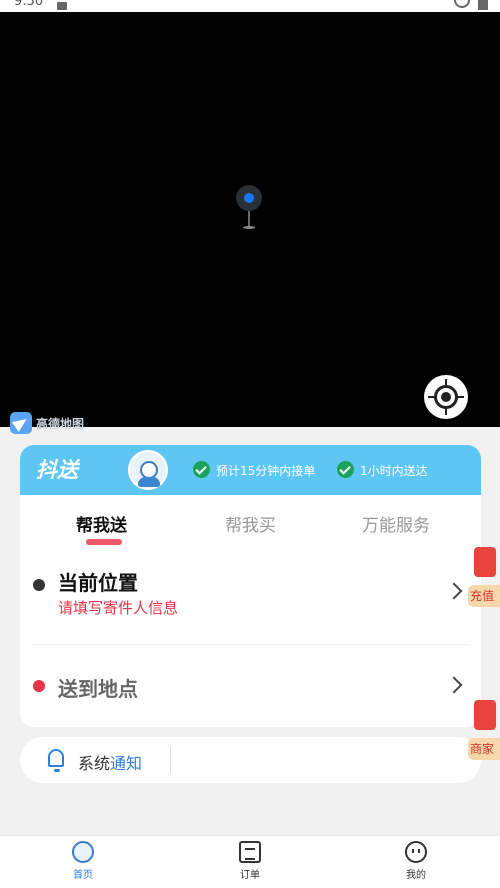 The width and height of the screenshot is (500, 888). Describe the element at coordinates (266, 471) in the screenshot. I see `feature-pickup-time: 预计15分钟内接单` at that location.